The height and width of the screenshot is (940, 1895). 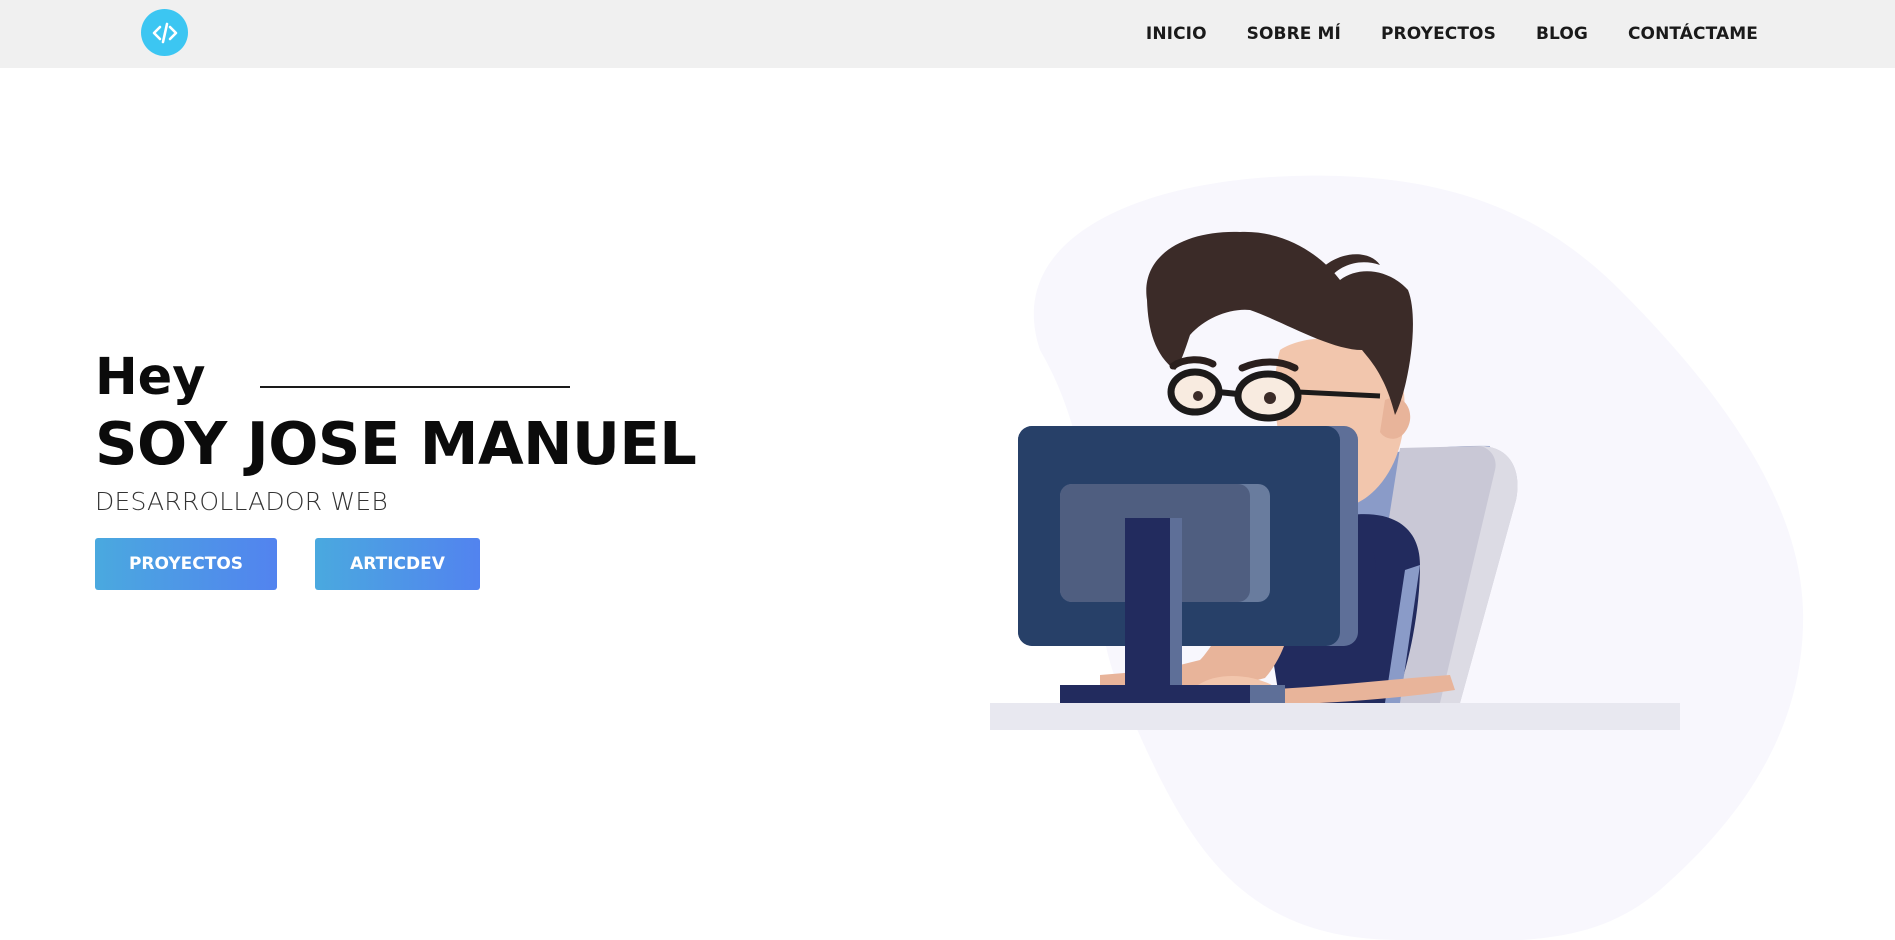 What do you see at coordinates (395, 378) in the screenshot?
I see `greeting-row: Hey` at bounding box center [395, 378].